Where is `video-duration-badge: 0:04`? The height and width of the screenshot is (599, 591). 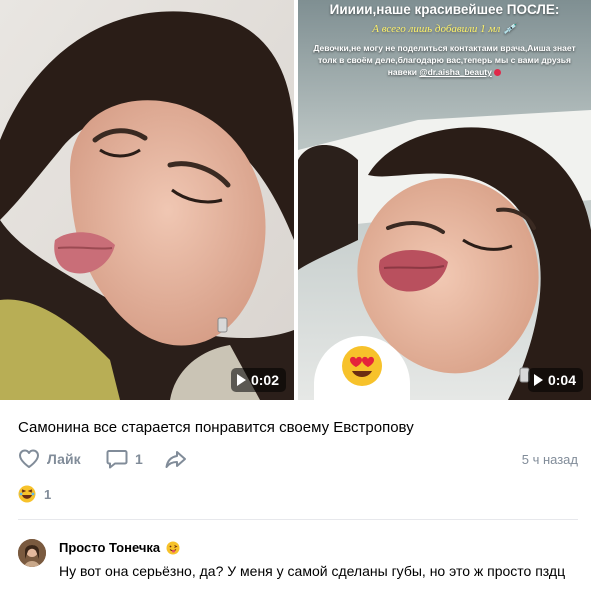 video-duration-badge: 0:04 is located at coordinates (555, 380).